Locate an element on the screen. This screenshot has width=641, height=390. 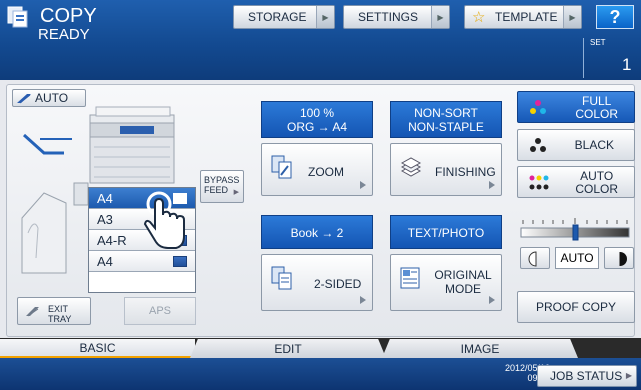
job-status-label: JOB STATUS is located at coordinates (586, 376).